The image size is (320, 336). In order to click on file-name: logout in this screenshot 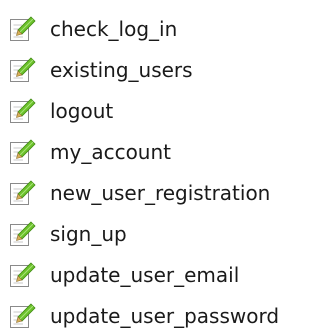, I will do `click(82, 110)`.